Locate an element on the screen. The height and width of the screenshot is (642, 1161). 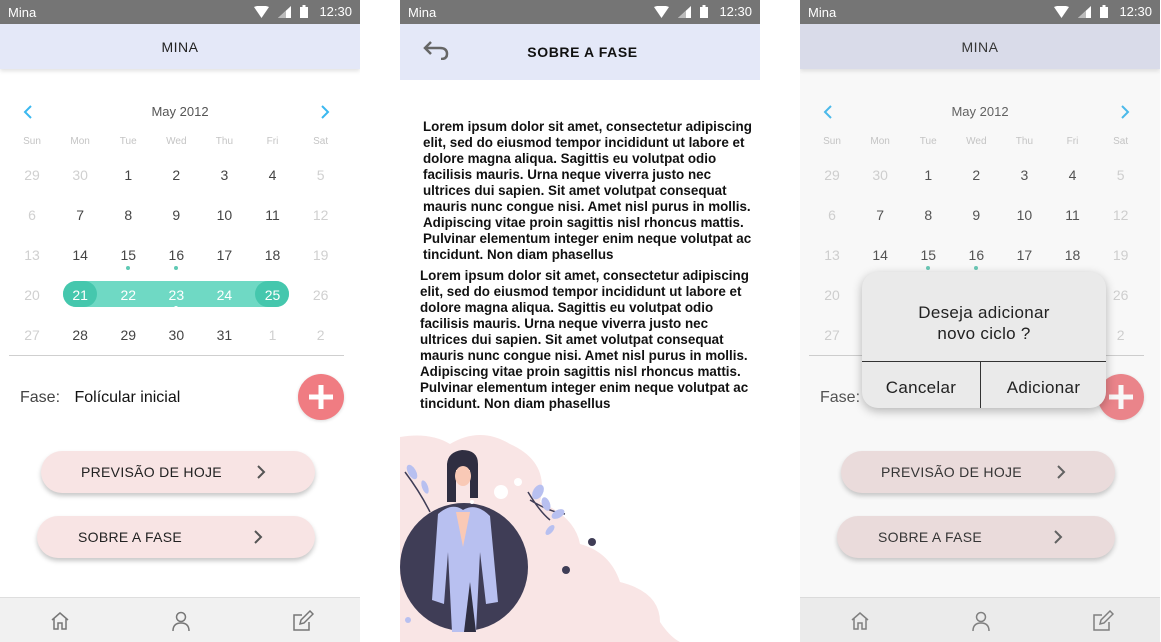
calendar-week-row: 6 7 8 9 10 11 12 is located at coordinates (176, 217).